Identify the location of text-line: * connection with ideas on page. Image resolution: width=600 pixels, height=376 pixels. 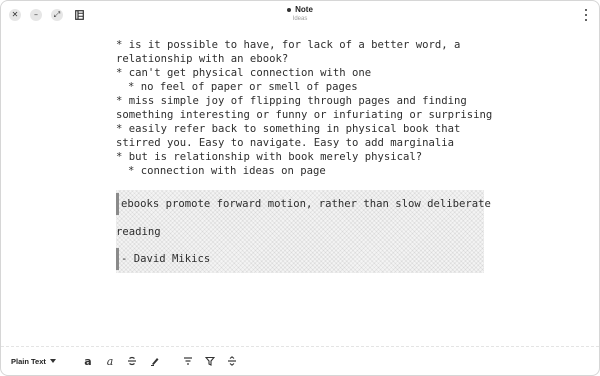
(227, 171).